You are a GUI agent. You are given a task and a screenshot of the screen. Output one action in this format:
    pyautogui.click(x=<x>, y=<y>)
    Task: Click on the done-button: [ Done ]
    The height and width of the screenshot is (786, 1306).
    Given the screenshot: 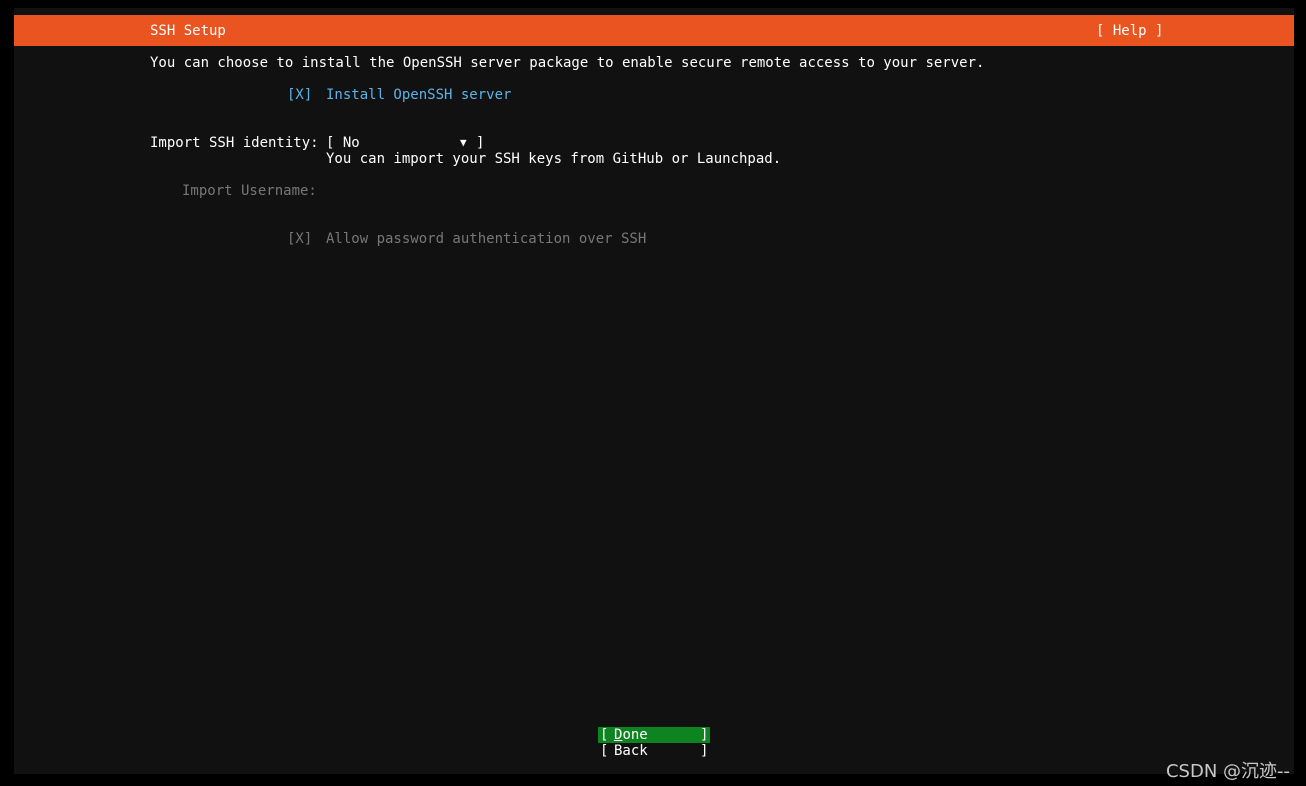 What is the action you would take?
    pyautogui.click(x=654, y=735)
    